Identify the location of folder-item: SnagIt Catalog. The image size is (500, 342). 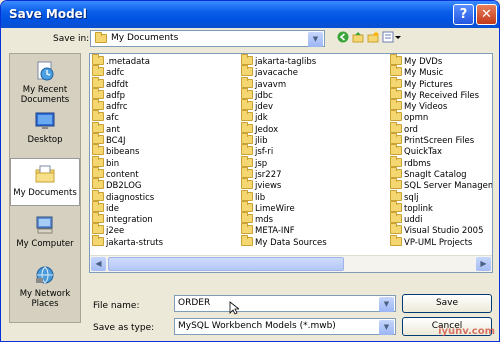
(441, 173).